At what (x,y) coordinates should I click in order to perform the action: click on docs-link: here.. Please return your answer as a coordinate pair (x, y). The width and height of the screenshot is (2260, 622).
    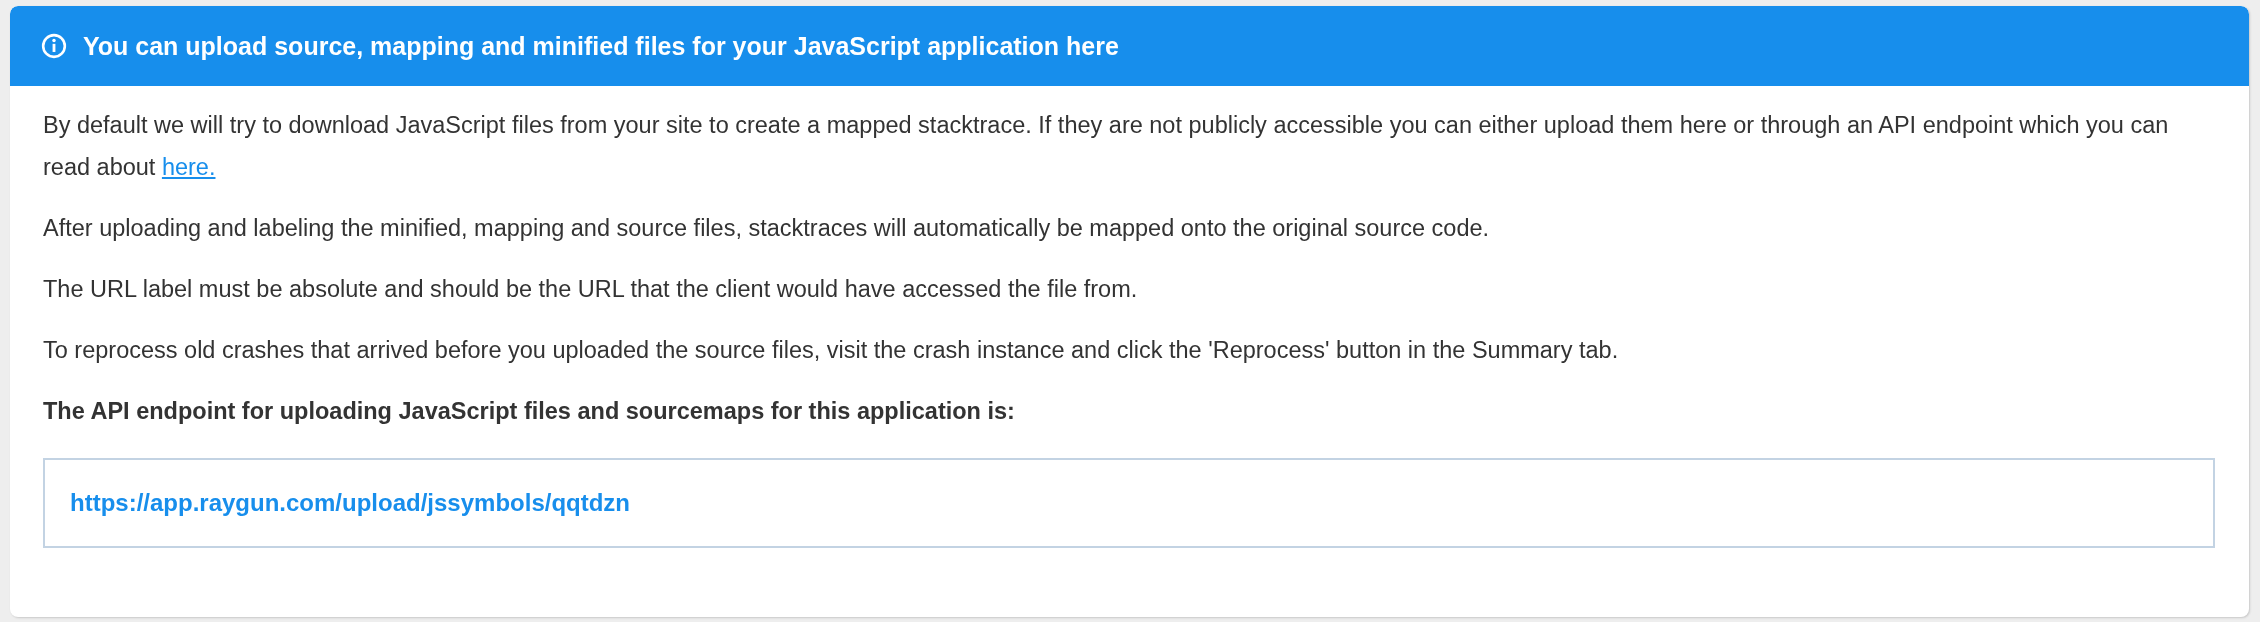
    Looking at the image, I should click on (188, 167).